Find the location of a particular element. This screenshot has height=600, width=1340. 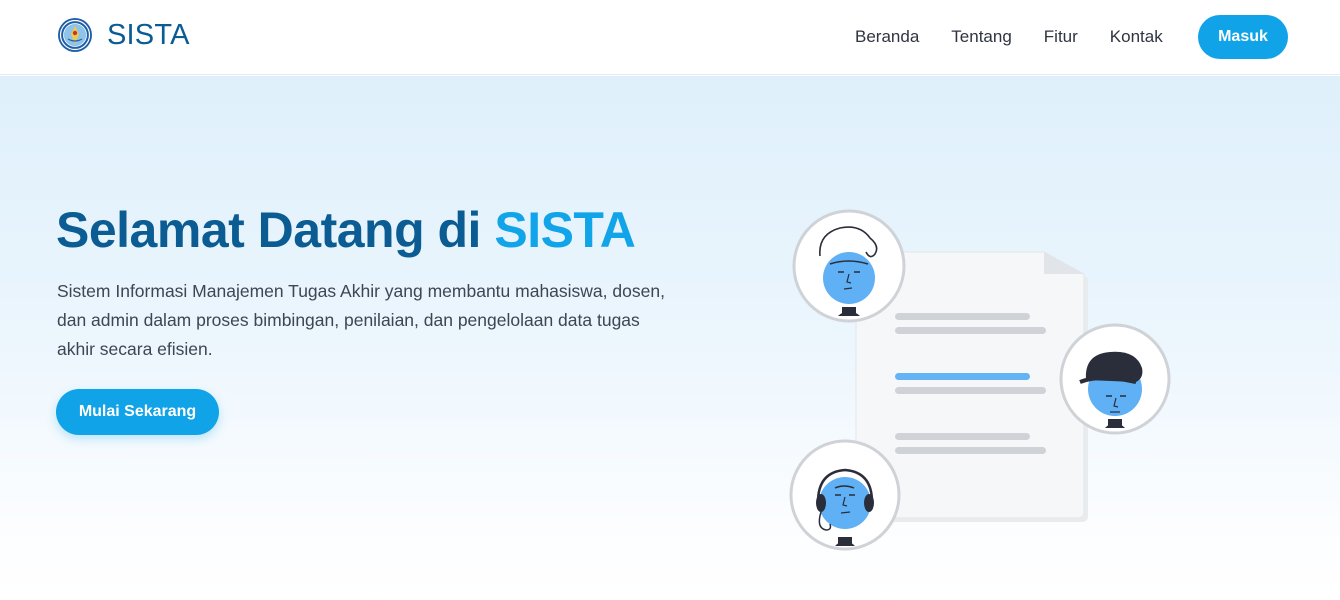

nav-beranda: Beranda is located at coordinates (887, 37).